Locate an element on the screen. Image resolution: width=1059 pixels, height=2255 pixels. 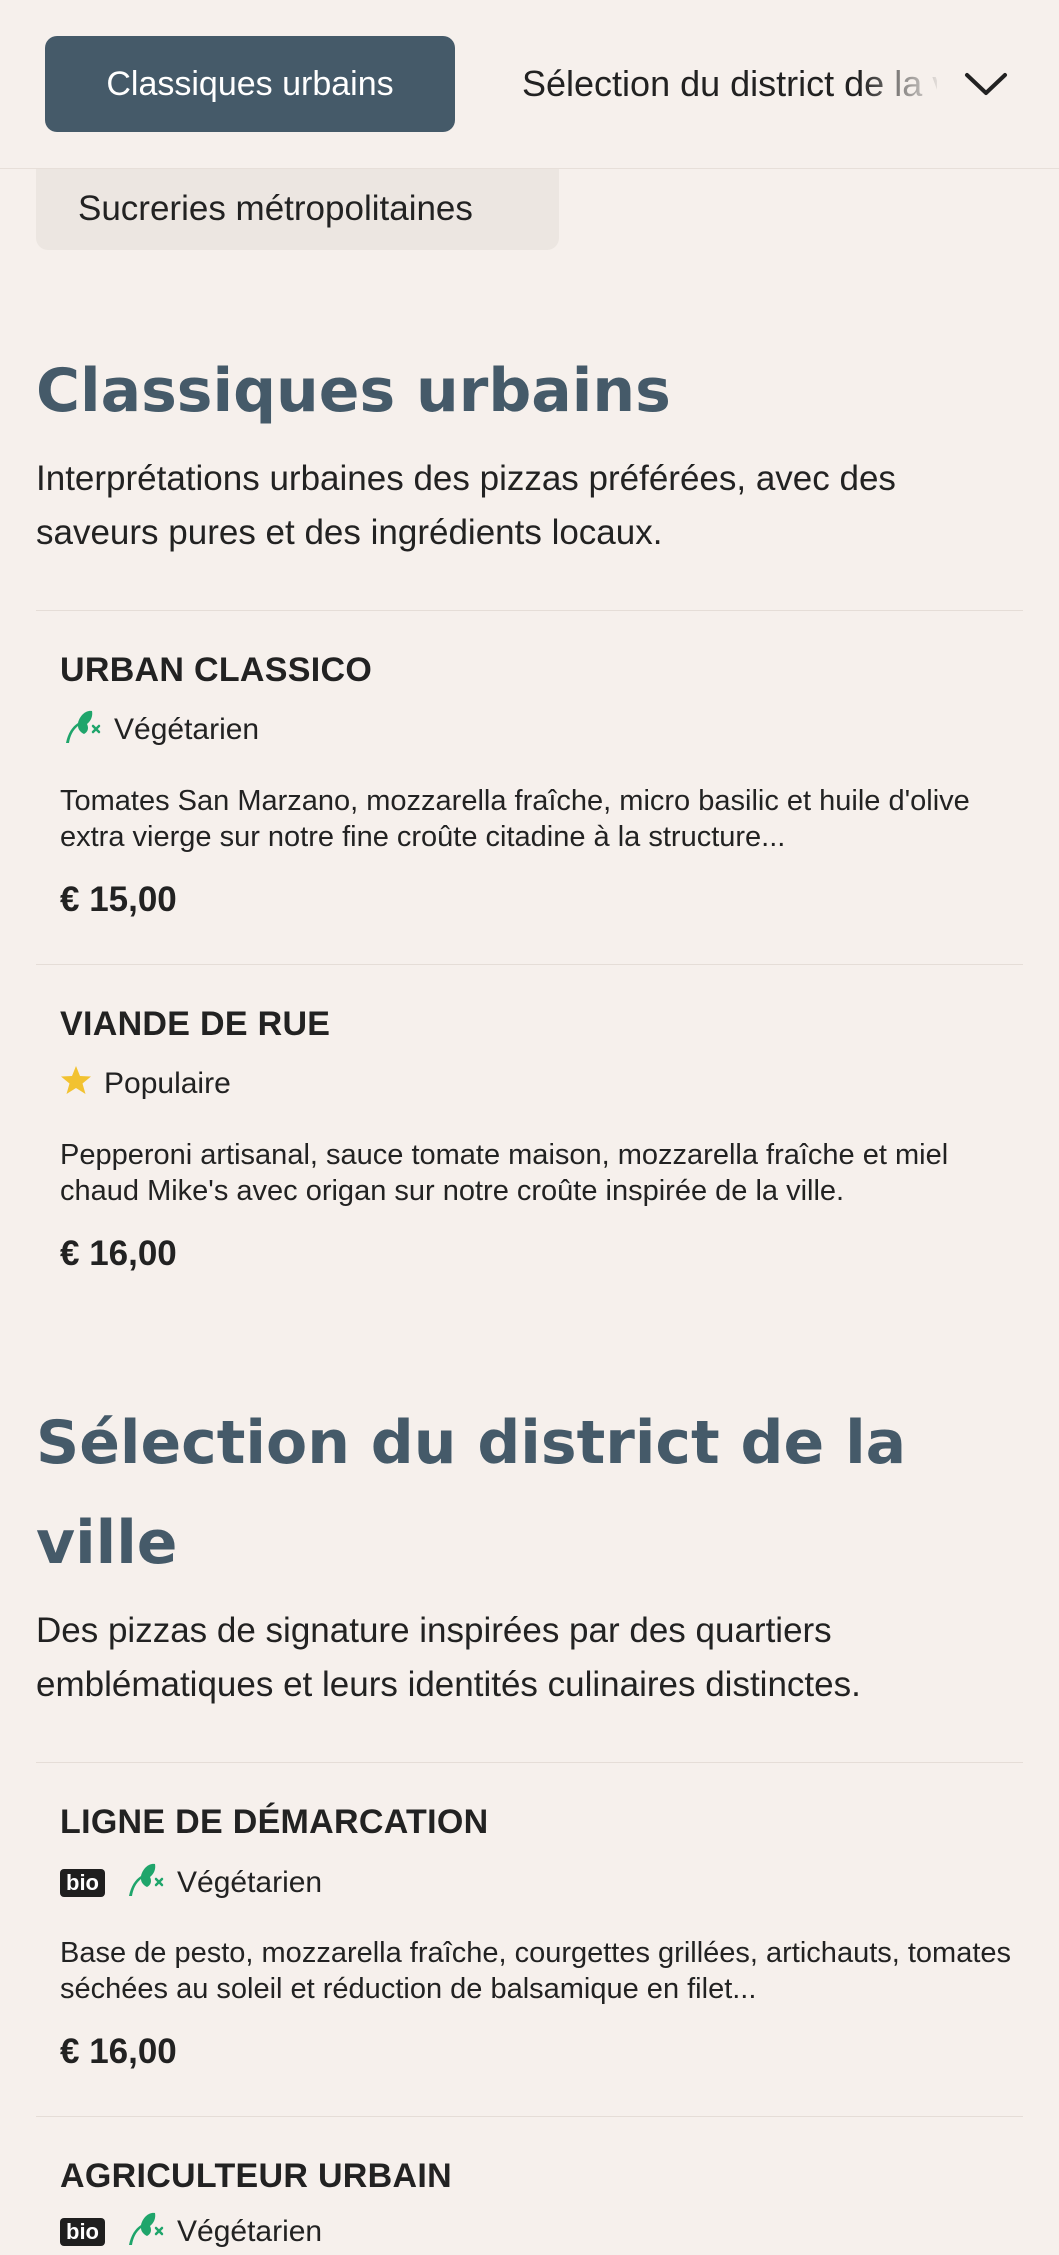
item-name: VIANDE DE RUE is located at coordinates (195, 1024).